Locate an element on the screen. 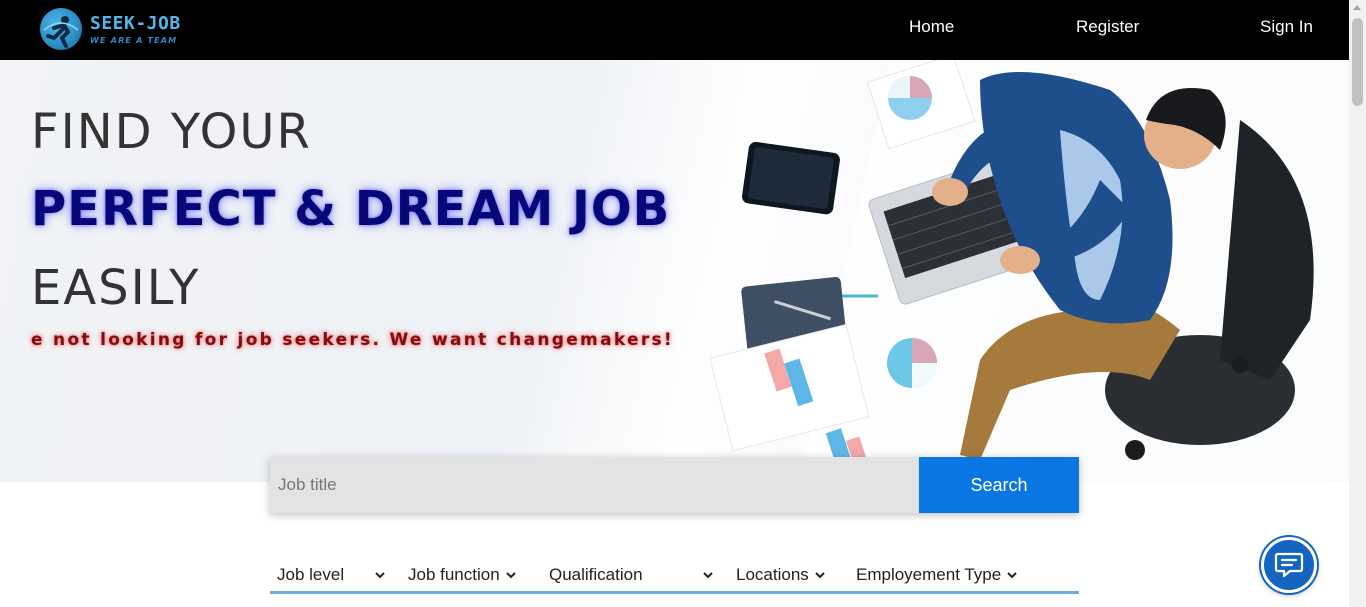  hero-headline-line1: FIND YOUR is located at coordinates (171, 132).